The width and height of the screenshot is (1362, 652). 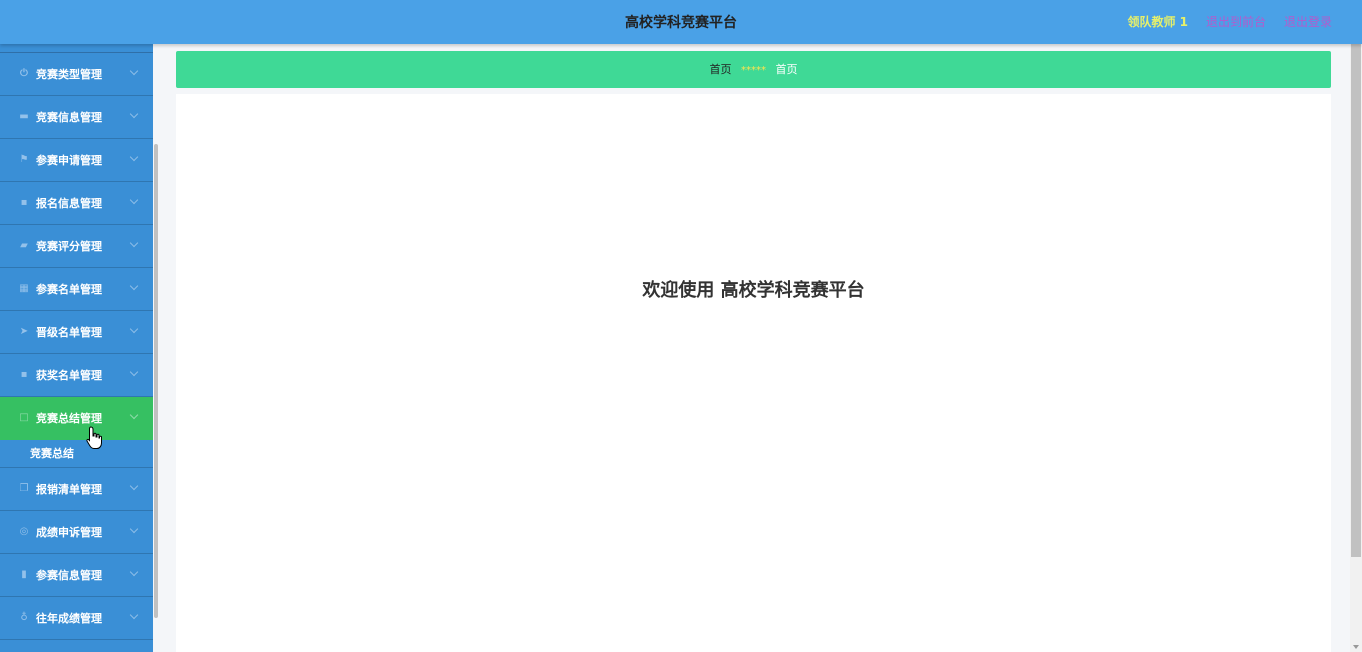 What do you see at coordinates (69, 160) in the screenshot?
I see `sidebar-item-label: 参赛申请管理` at bounding box center [69, 160].